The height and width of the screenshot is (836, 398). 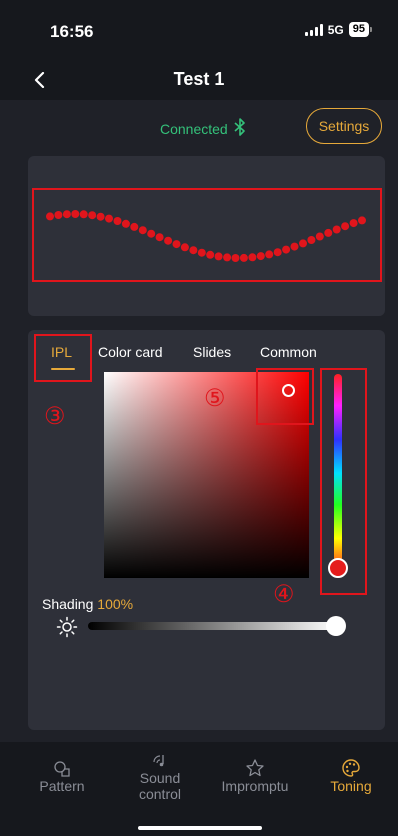 What do you see at coordinates (130, 352) in the screenshot?
I see `tab-color-card: Color card` at bounding box center [130, 352].